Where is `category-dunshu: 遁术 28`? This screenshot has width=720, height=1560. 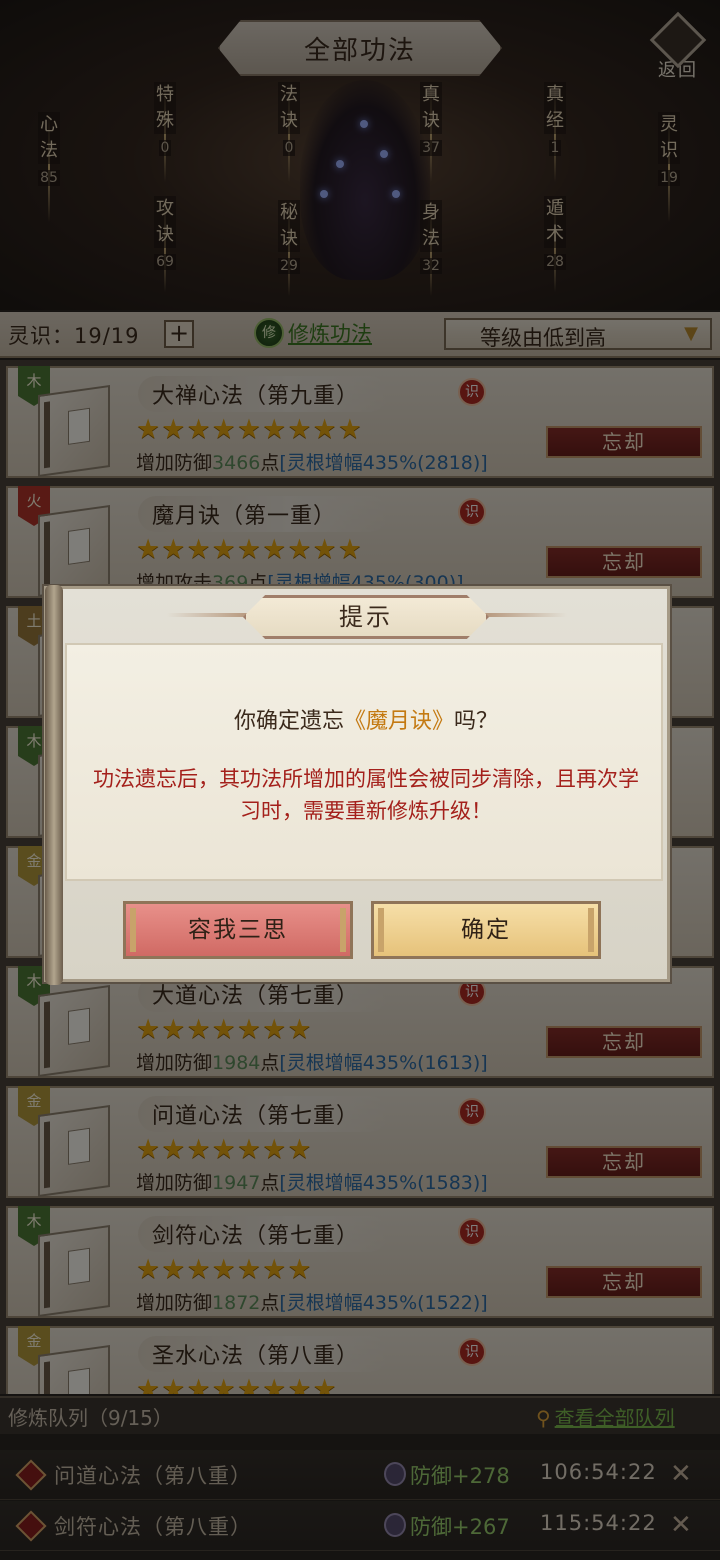 category-dunshu: 遁术 28 is located at coordinates (555, 244).